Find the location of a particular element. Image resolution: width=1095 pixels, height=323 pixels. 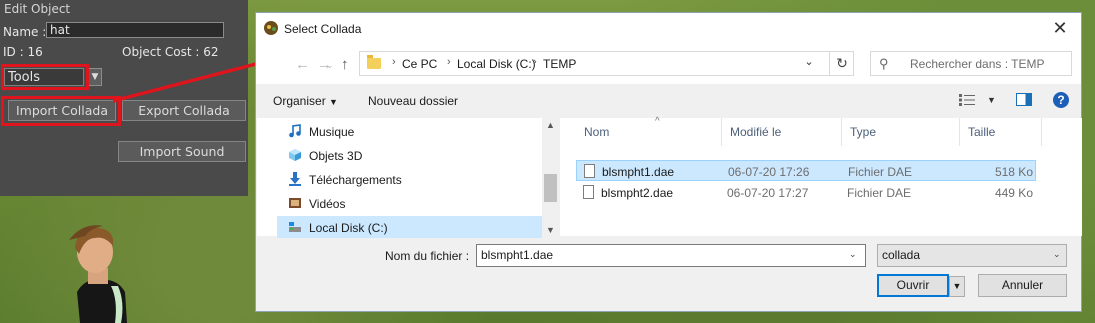

video-icon is located at coordinates (295, 203).